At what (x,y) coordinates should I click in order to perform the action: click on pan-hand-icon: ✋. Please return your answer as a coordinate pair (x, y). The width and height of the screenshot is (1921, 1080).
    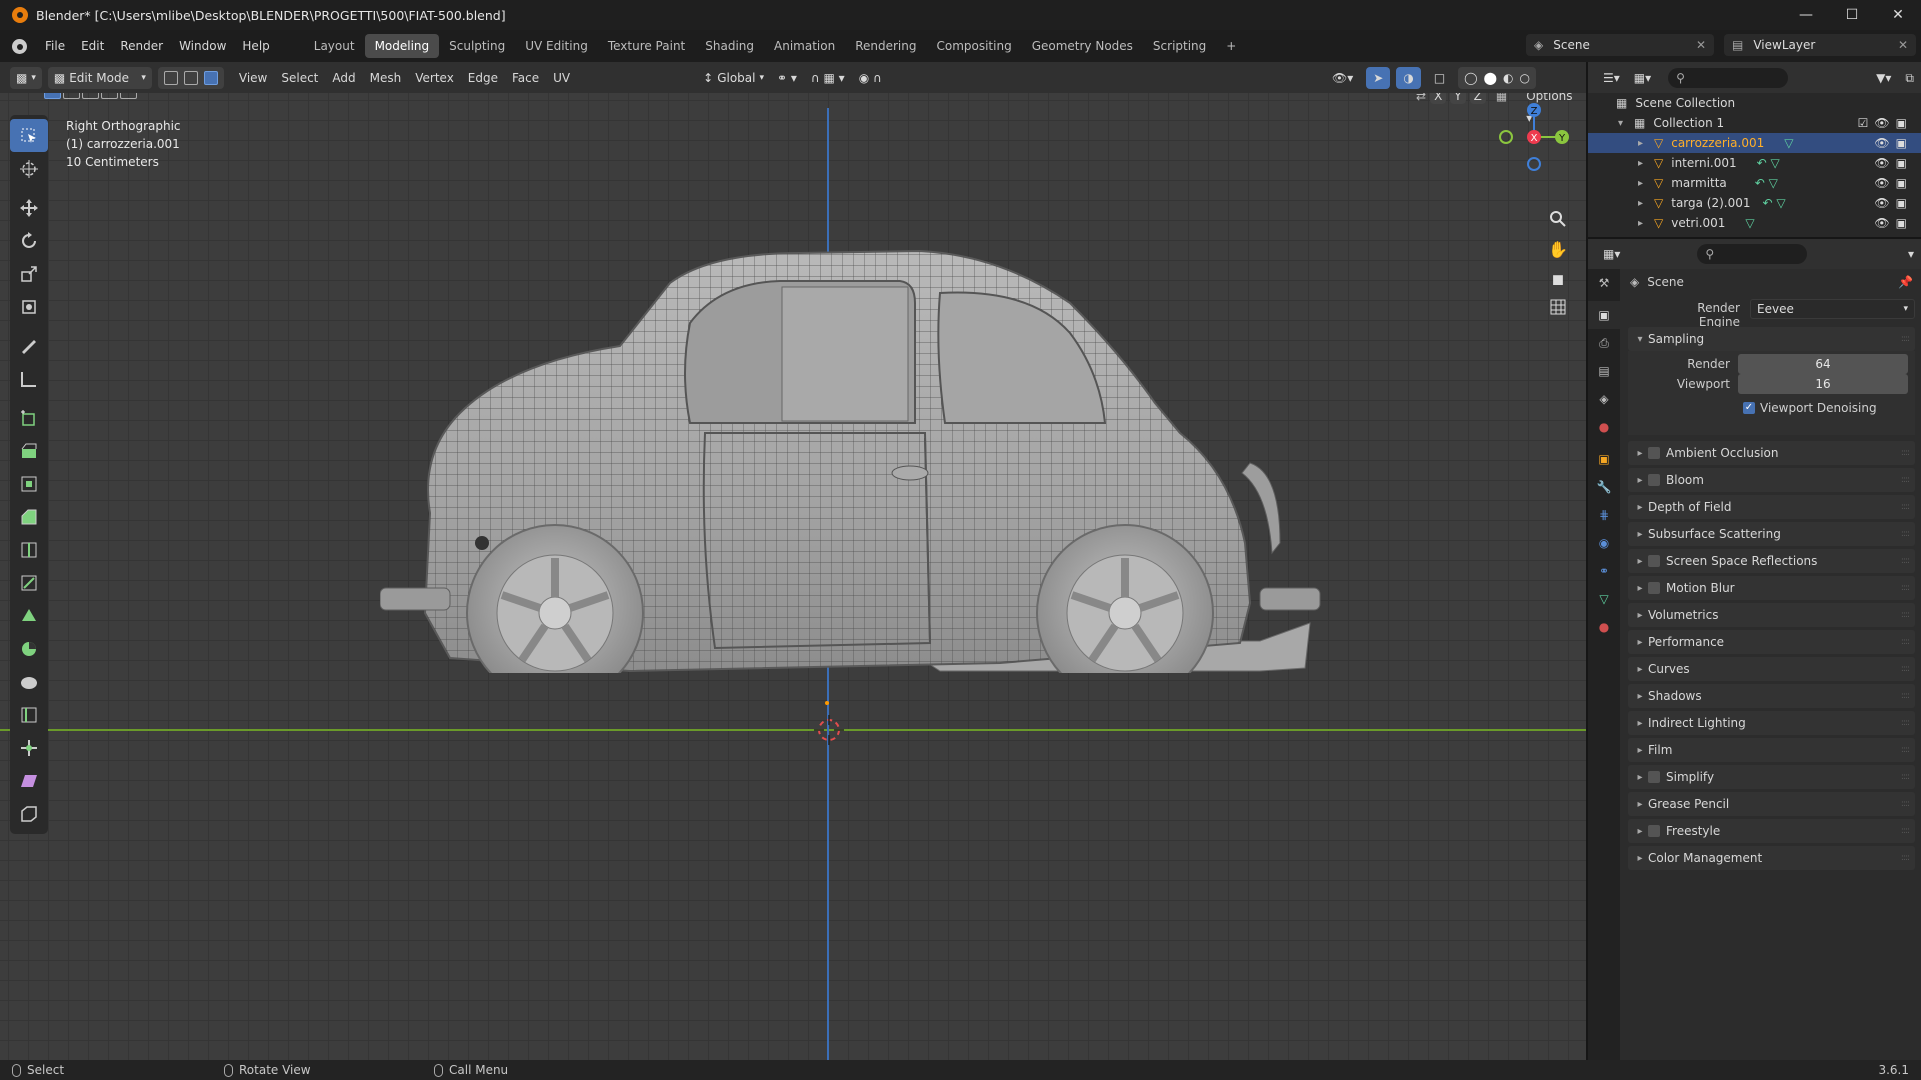
    Looking at the image, I should click on (1558, 249).